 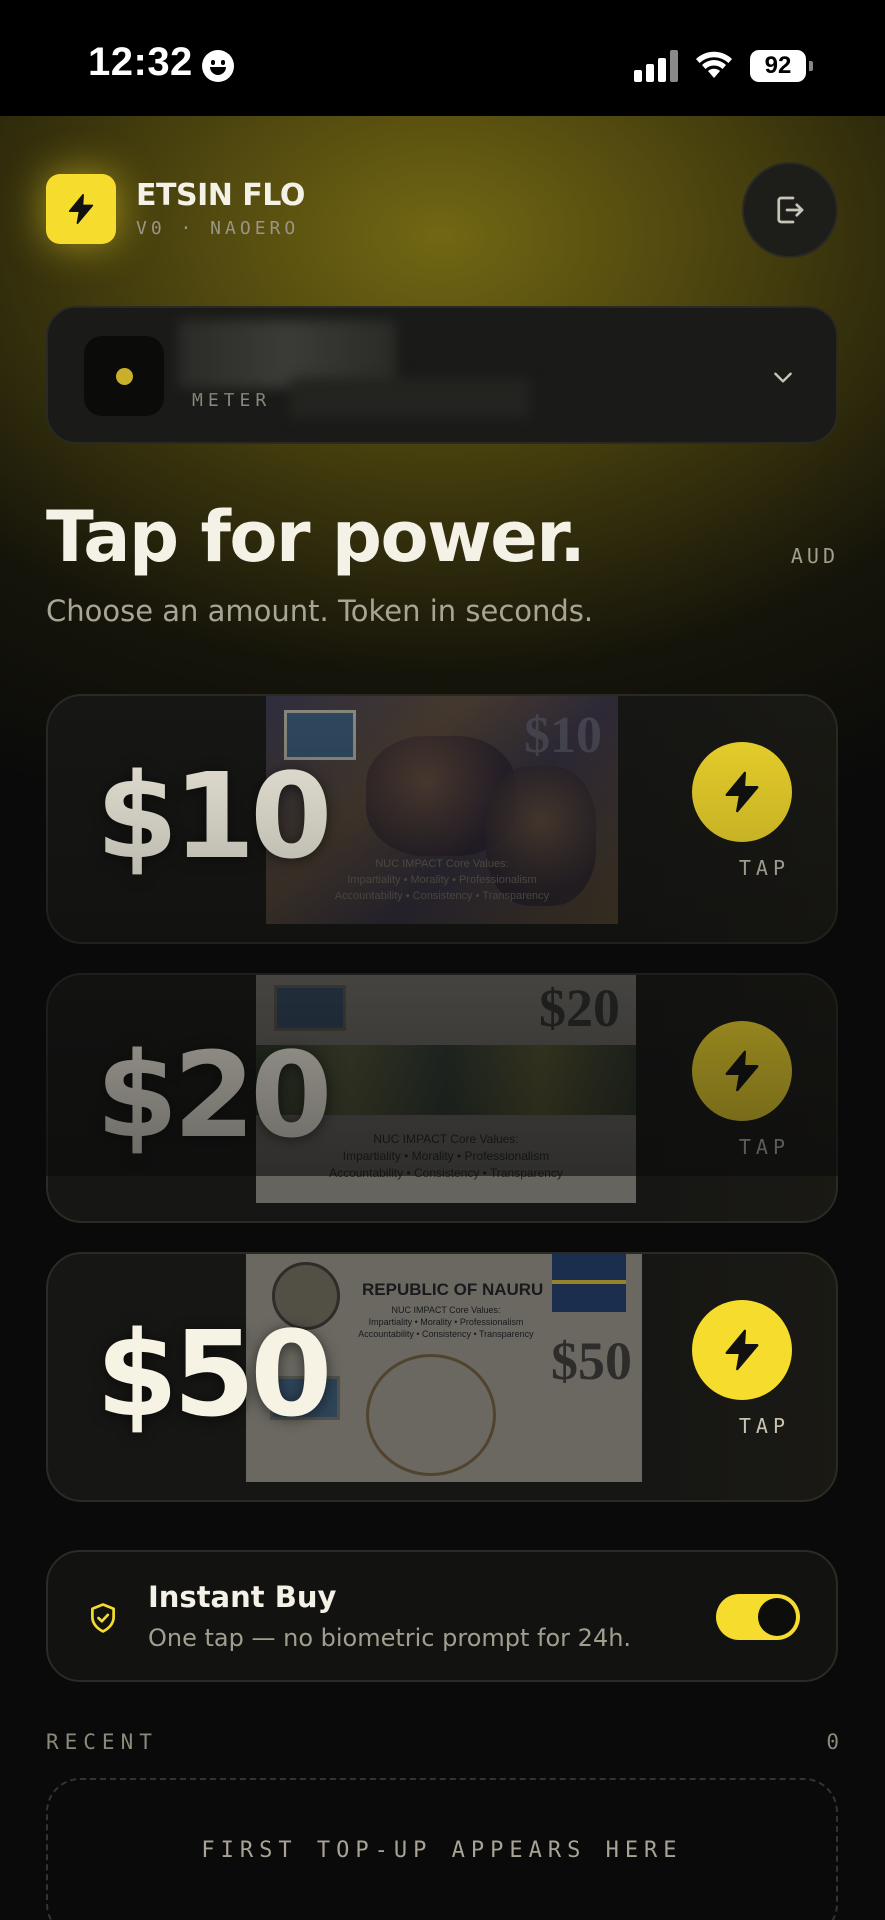 I want to click on currency-label: AUD, so click(x=814, y=556).